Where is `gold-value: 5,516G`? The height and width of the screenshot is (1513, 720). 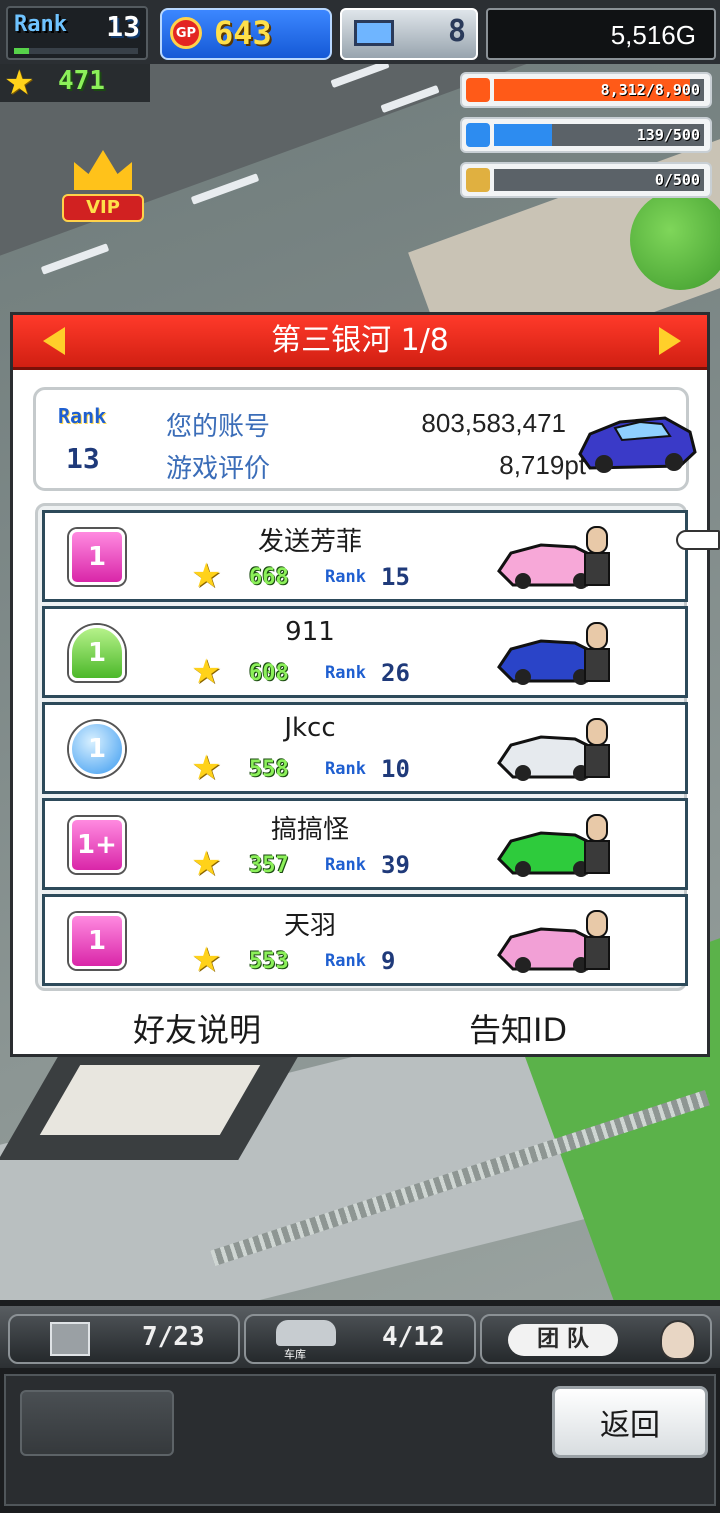 gold-value: 5,516G is located at coordinates (653, 35).